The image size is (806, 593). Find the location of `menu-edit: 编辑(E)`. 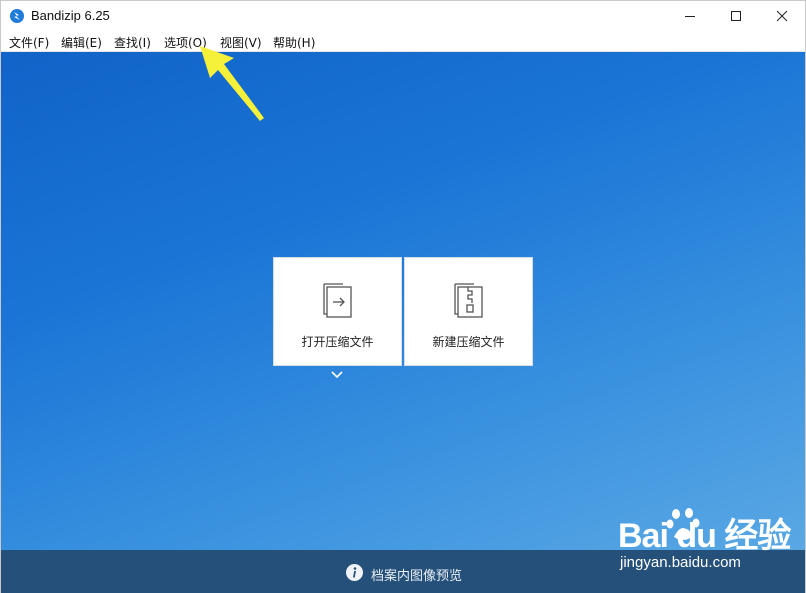

menu-edit: 编辑(E) is located at coordinates (81, 42).